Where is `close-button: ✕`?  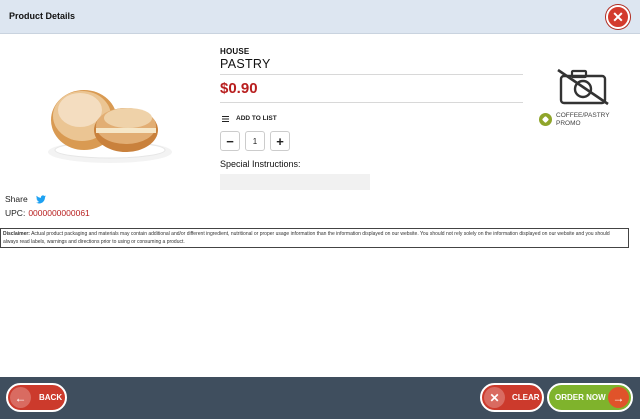
close-button: ✕ is located at coordinates (618, 17).